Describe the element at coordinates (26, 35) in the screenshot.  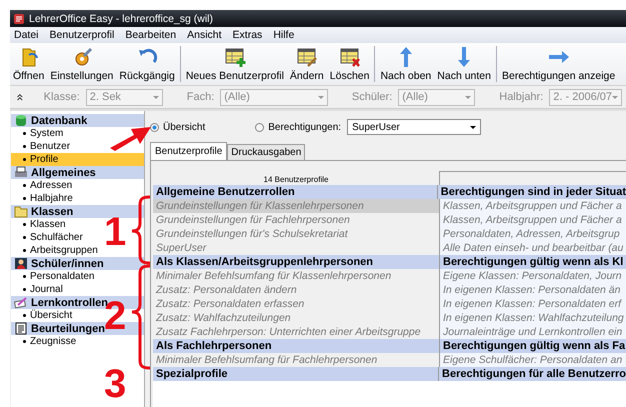
I see `menu-item: Datei` at that location.